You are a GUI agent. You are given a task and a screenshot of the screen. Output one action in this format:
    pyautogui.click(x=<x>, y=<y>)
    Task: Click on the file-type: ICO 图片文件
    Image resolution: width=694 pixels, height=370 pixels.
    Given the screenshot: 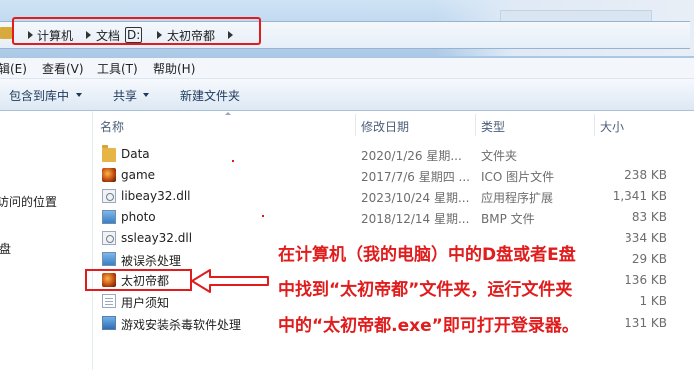 What is the action you would take?
    pyautogui.click(x=518, y=177)
    